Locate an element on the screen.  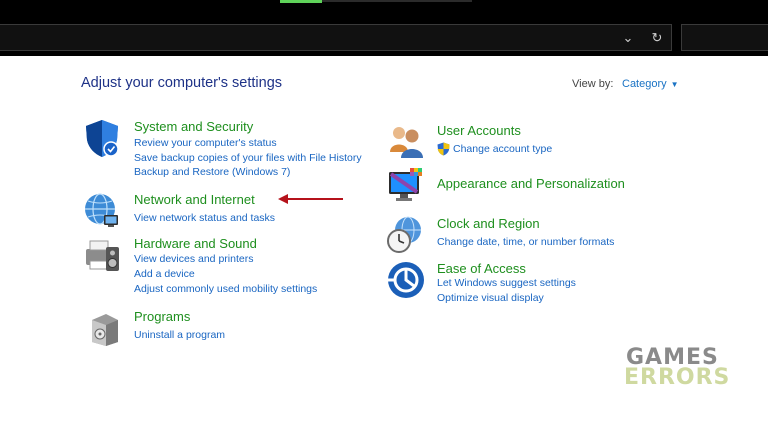
page-title: Adjust your computer's settings is located at coordinates (182, 83).